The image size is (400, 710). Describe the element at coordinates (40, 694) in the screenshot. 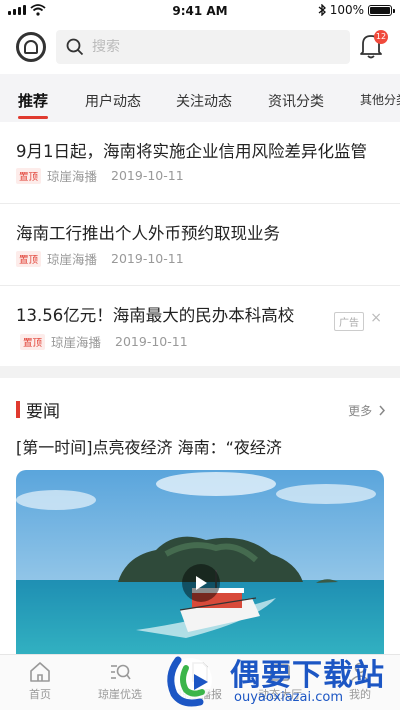

I see `nav-home-label: 首页` at that location.